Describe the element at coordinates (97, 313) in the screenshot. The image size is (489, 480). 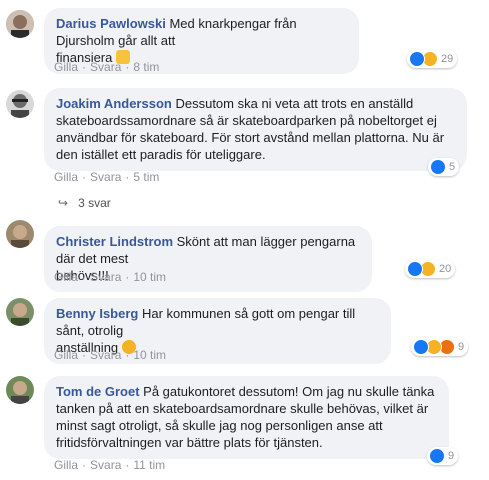
I see `author-name: Benny Isberg` at that location.